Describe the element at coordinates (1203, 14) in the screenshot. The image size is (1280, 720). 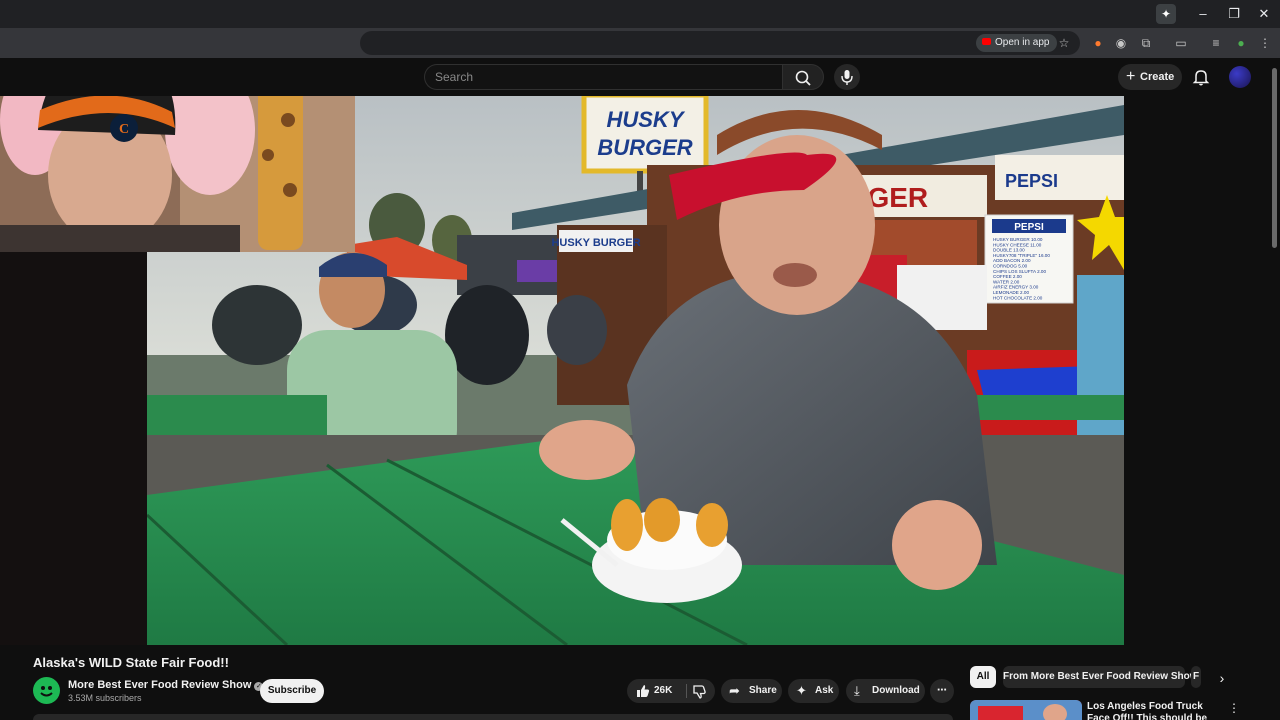
I see `minimize-icon: –` at that location.